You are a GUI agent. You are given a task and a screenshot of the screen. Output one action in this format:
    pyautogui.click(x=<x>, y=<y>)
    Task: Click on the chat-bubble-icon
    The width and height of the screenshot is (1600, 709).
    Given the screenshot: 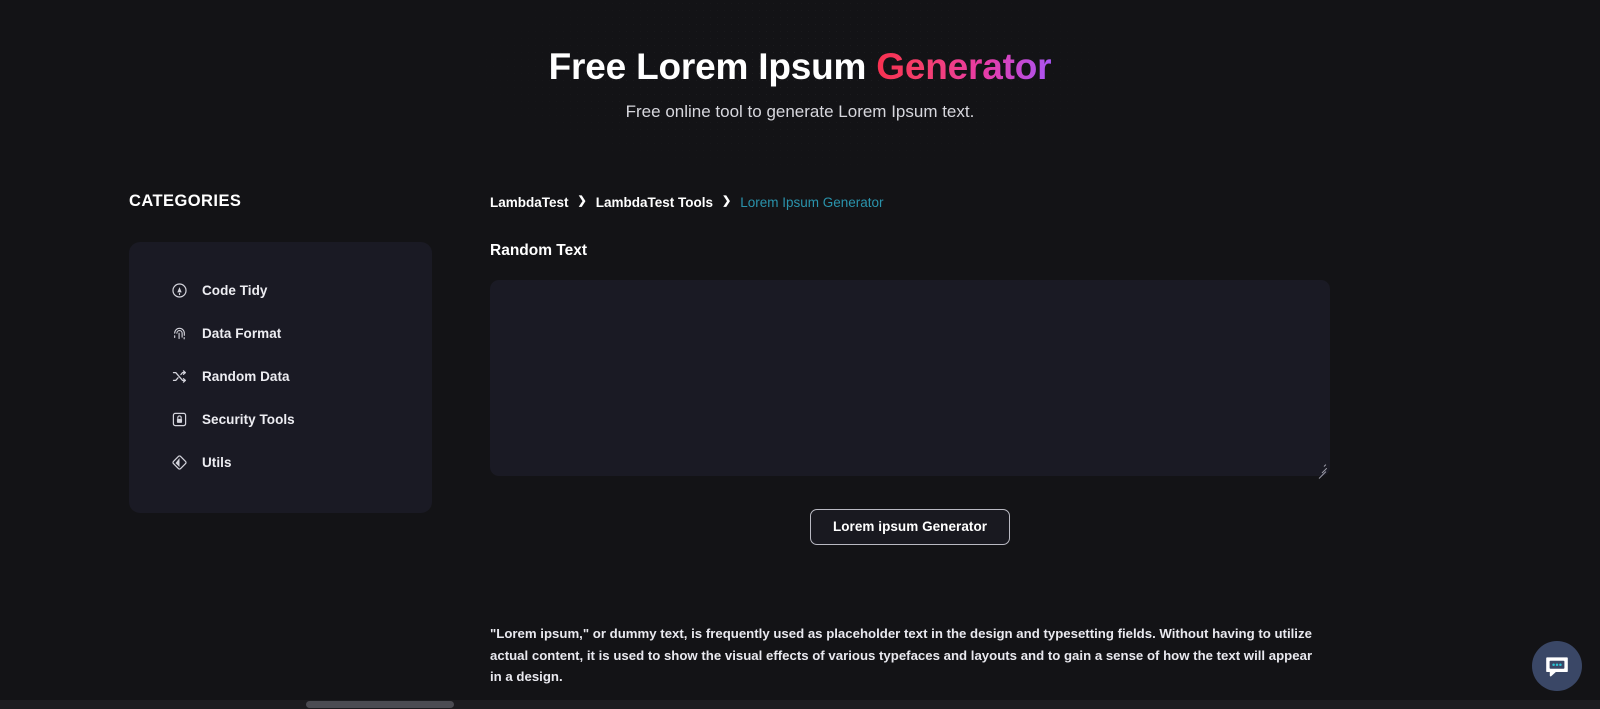 What is the action you would take?
    pyautogui.click(x=1557, y=666)
    